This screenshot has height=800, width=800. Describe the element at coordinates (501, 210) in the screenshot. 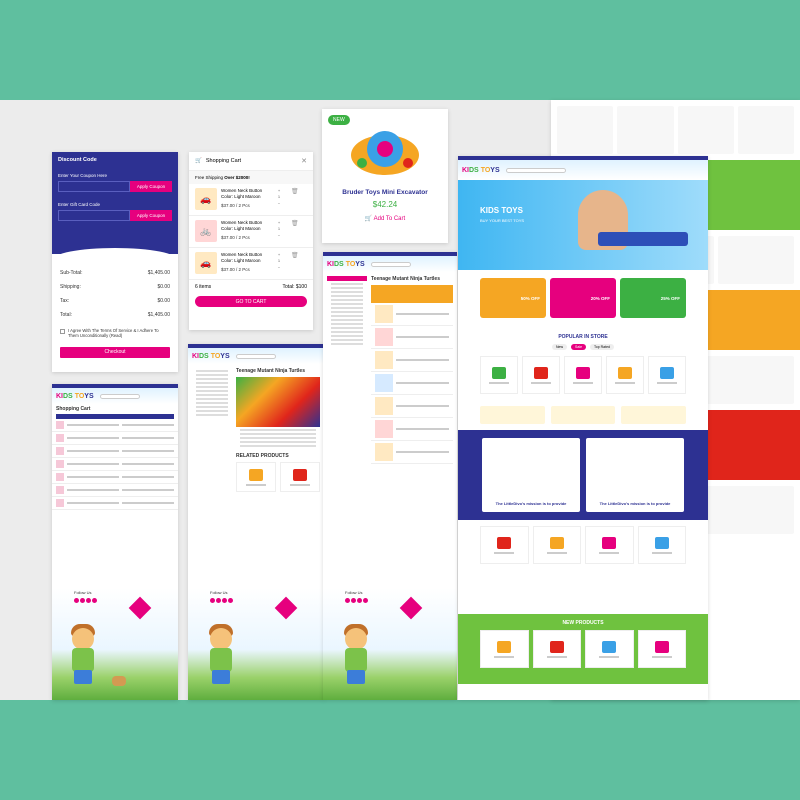

I see `hero-title: KIDS TOYS` at that location.